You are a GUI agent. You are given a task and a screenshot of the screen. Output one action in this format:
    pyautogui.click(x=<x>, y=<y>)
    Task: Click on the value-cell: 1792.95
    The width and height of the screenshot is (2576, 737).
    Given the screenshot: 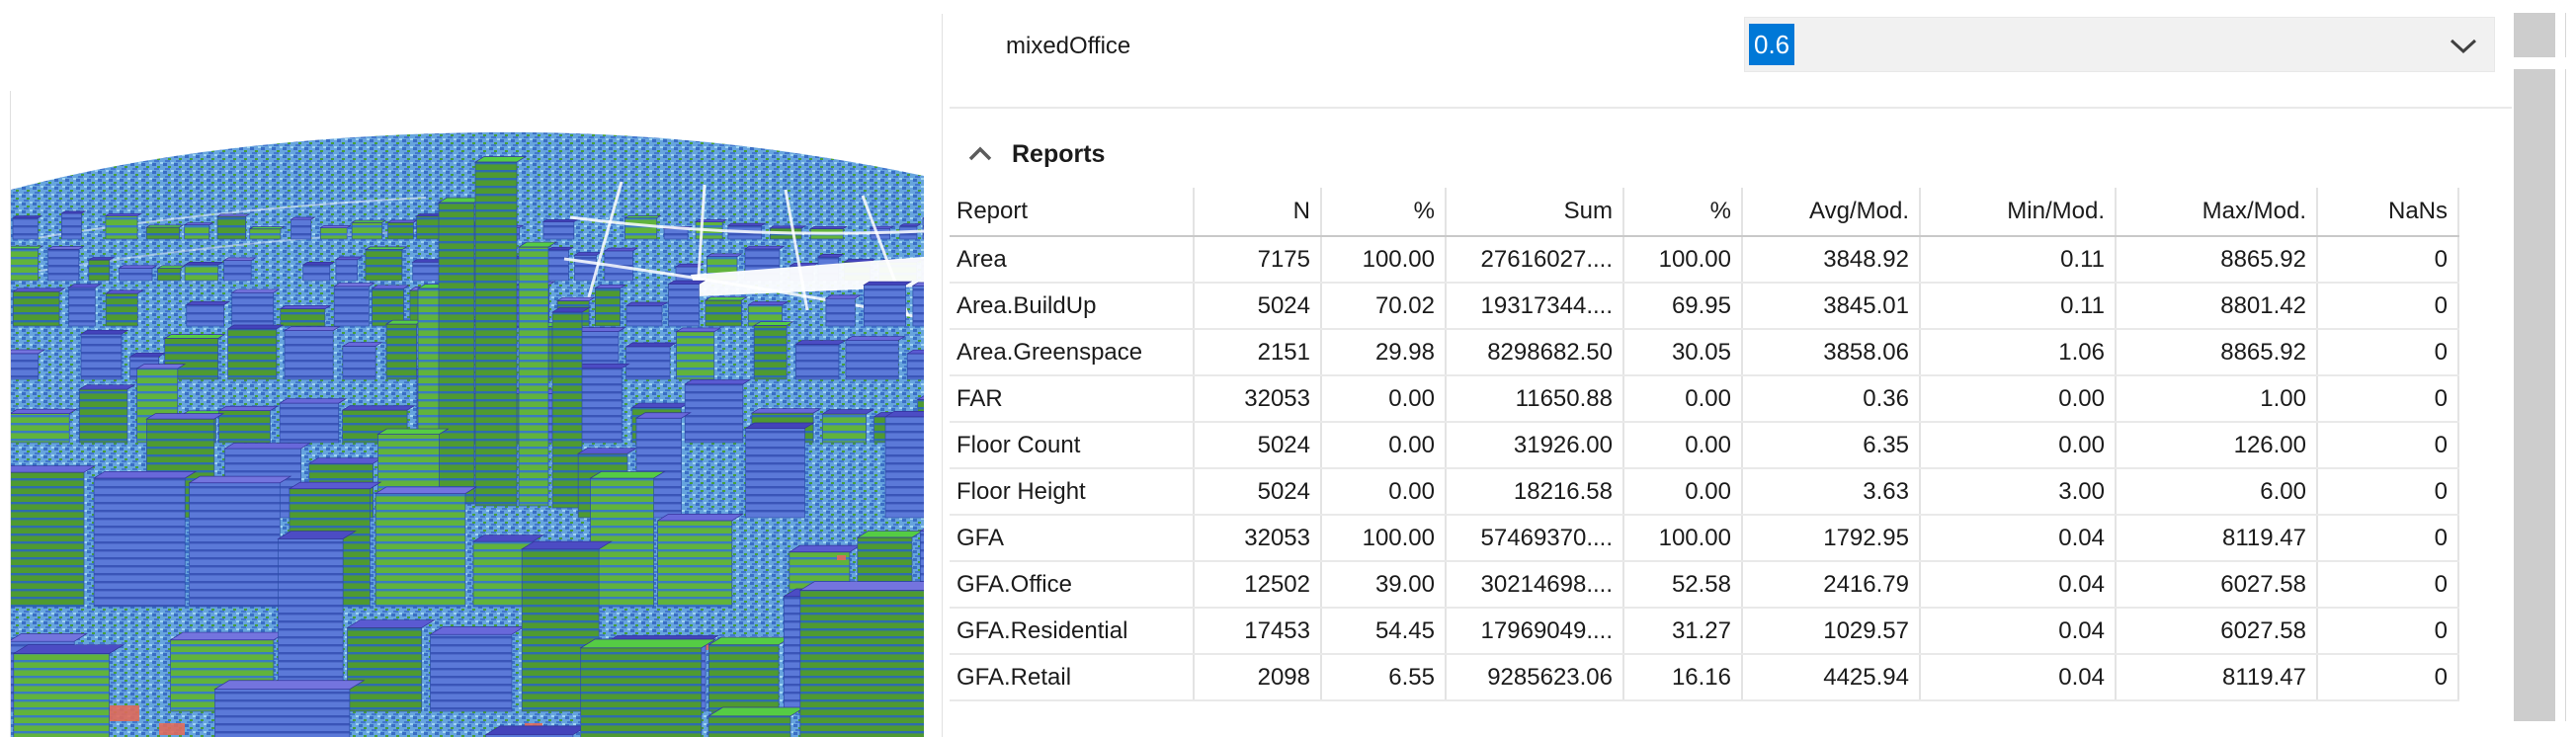 What is the action you would take?
    pyautogui.click(x=1830, y=538)
    